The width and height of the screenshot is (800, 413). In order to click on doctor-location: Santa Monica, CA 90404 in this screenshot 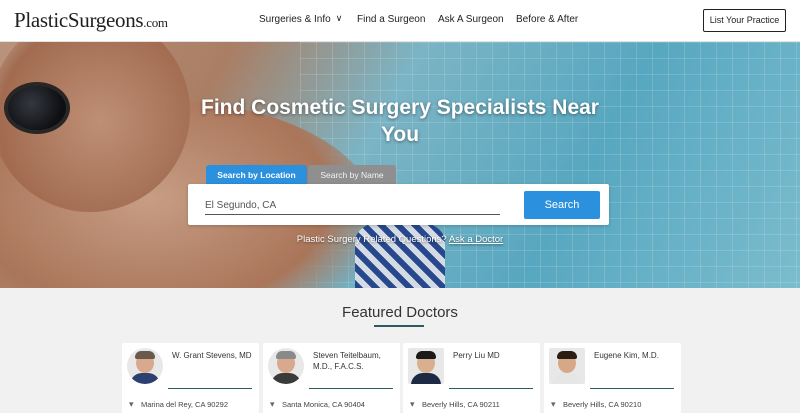, I will do `click(323, 404)`.